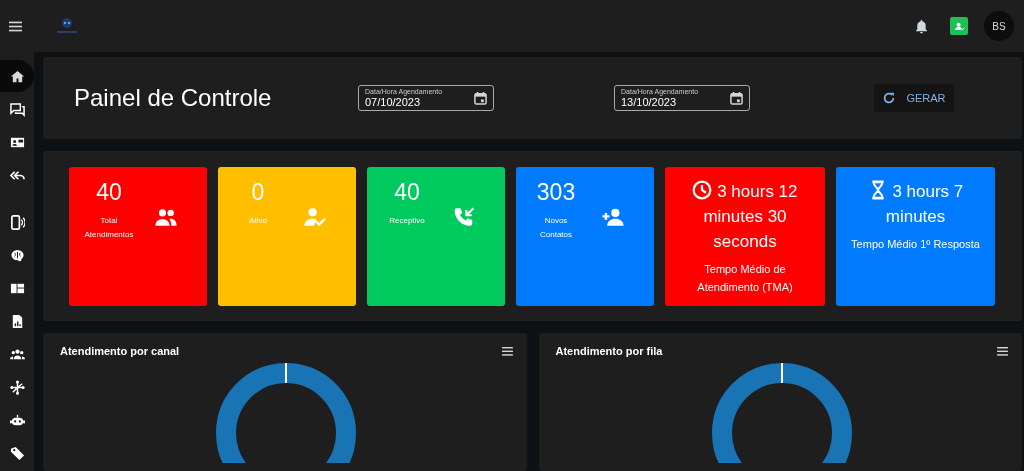  Describe the element at coordinates (17, 109) in the screenshot. I see `chat-icon` at that location.